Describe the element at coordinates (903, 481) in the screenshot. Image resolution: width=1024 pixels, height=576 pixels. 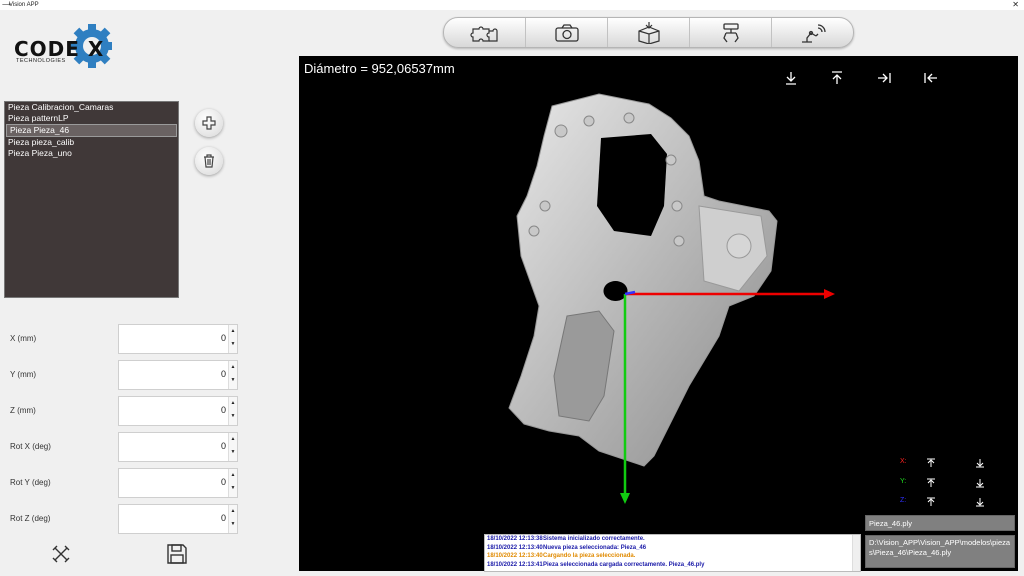
I see `y-axis-label: Y:` at that location.